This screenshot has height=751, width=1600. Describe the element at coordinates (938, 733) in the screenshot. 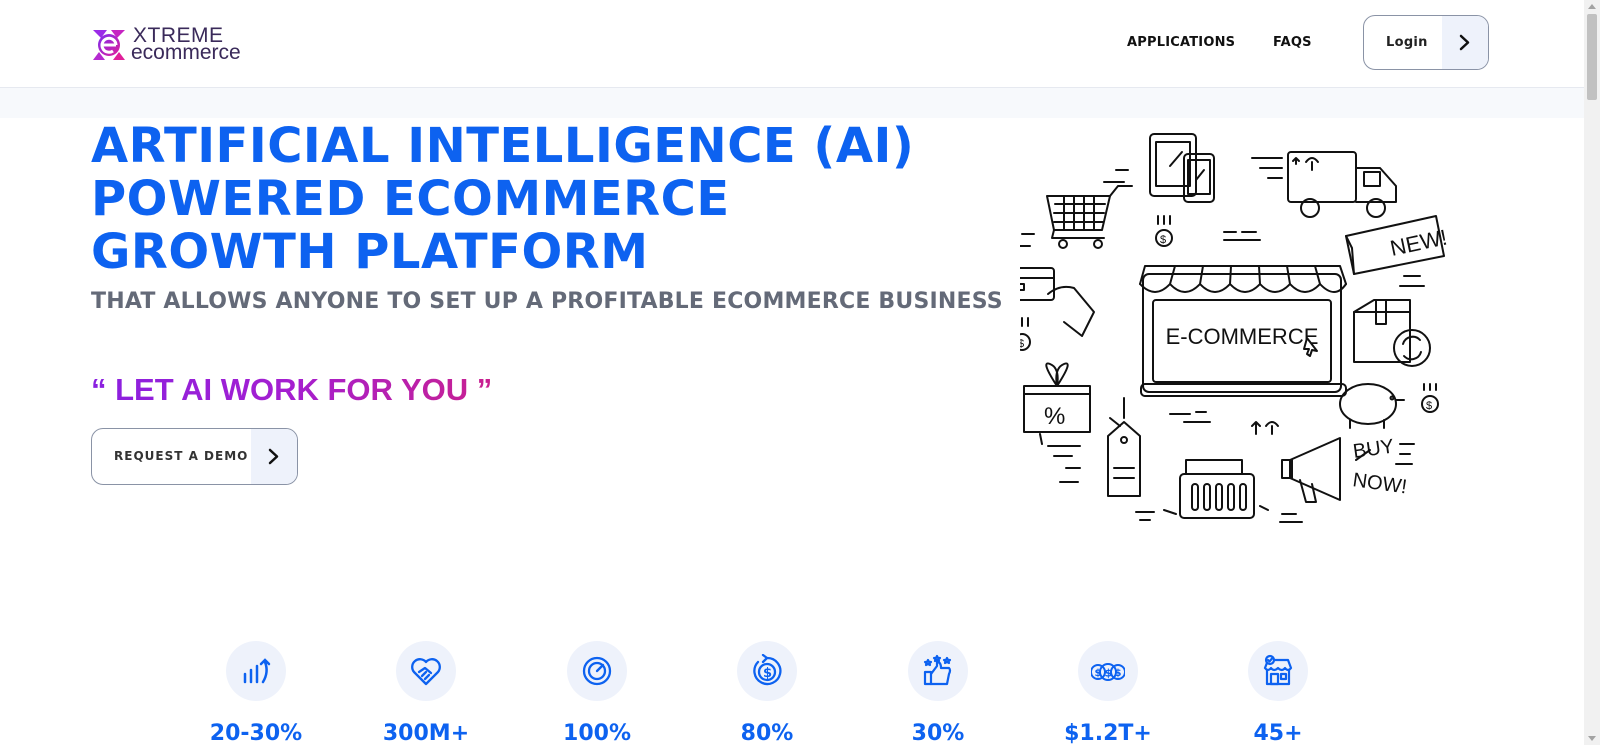

I see `stat-value: 30%` at that location.